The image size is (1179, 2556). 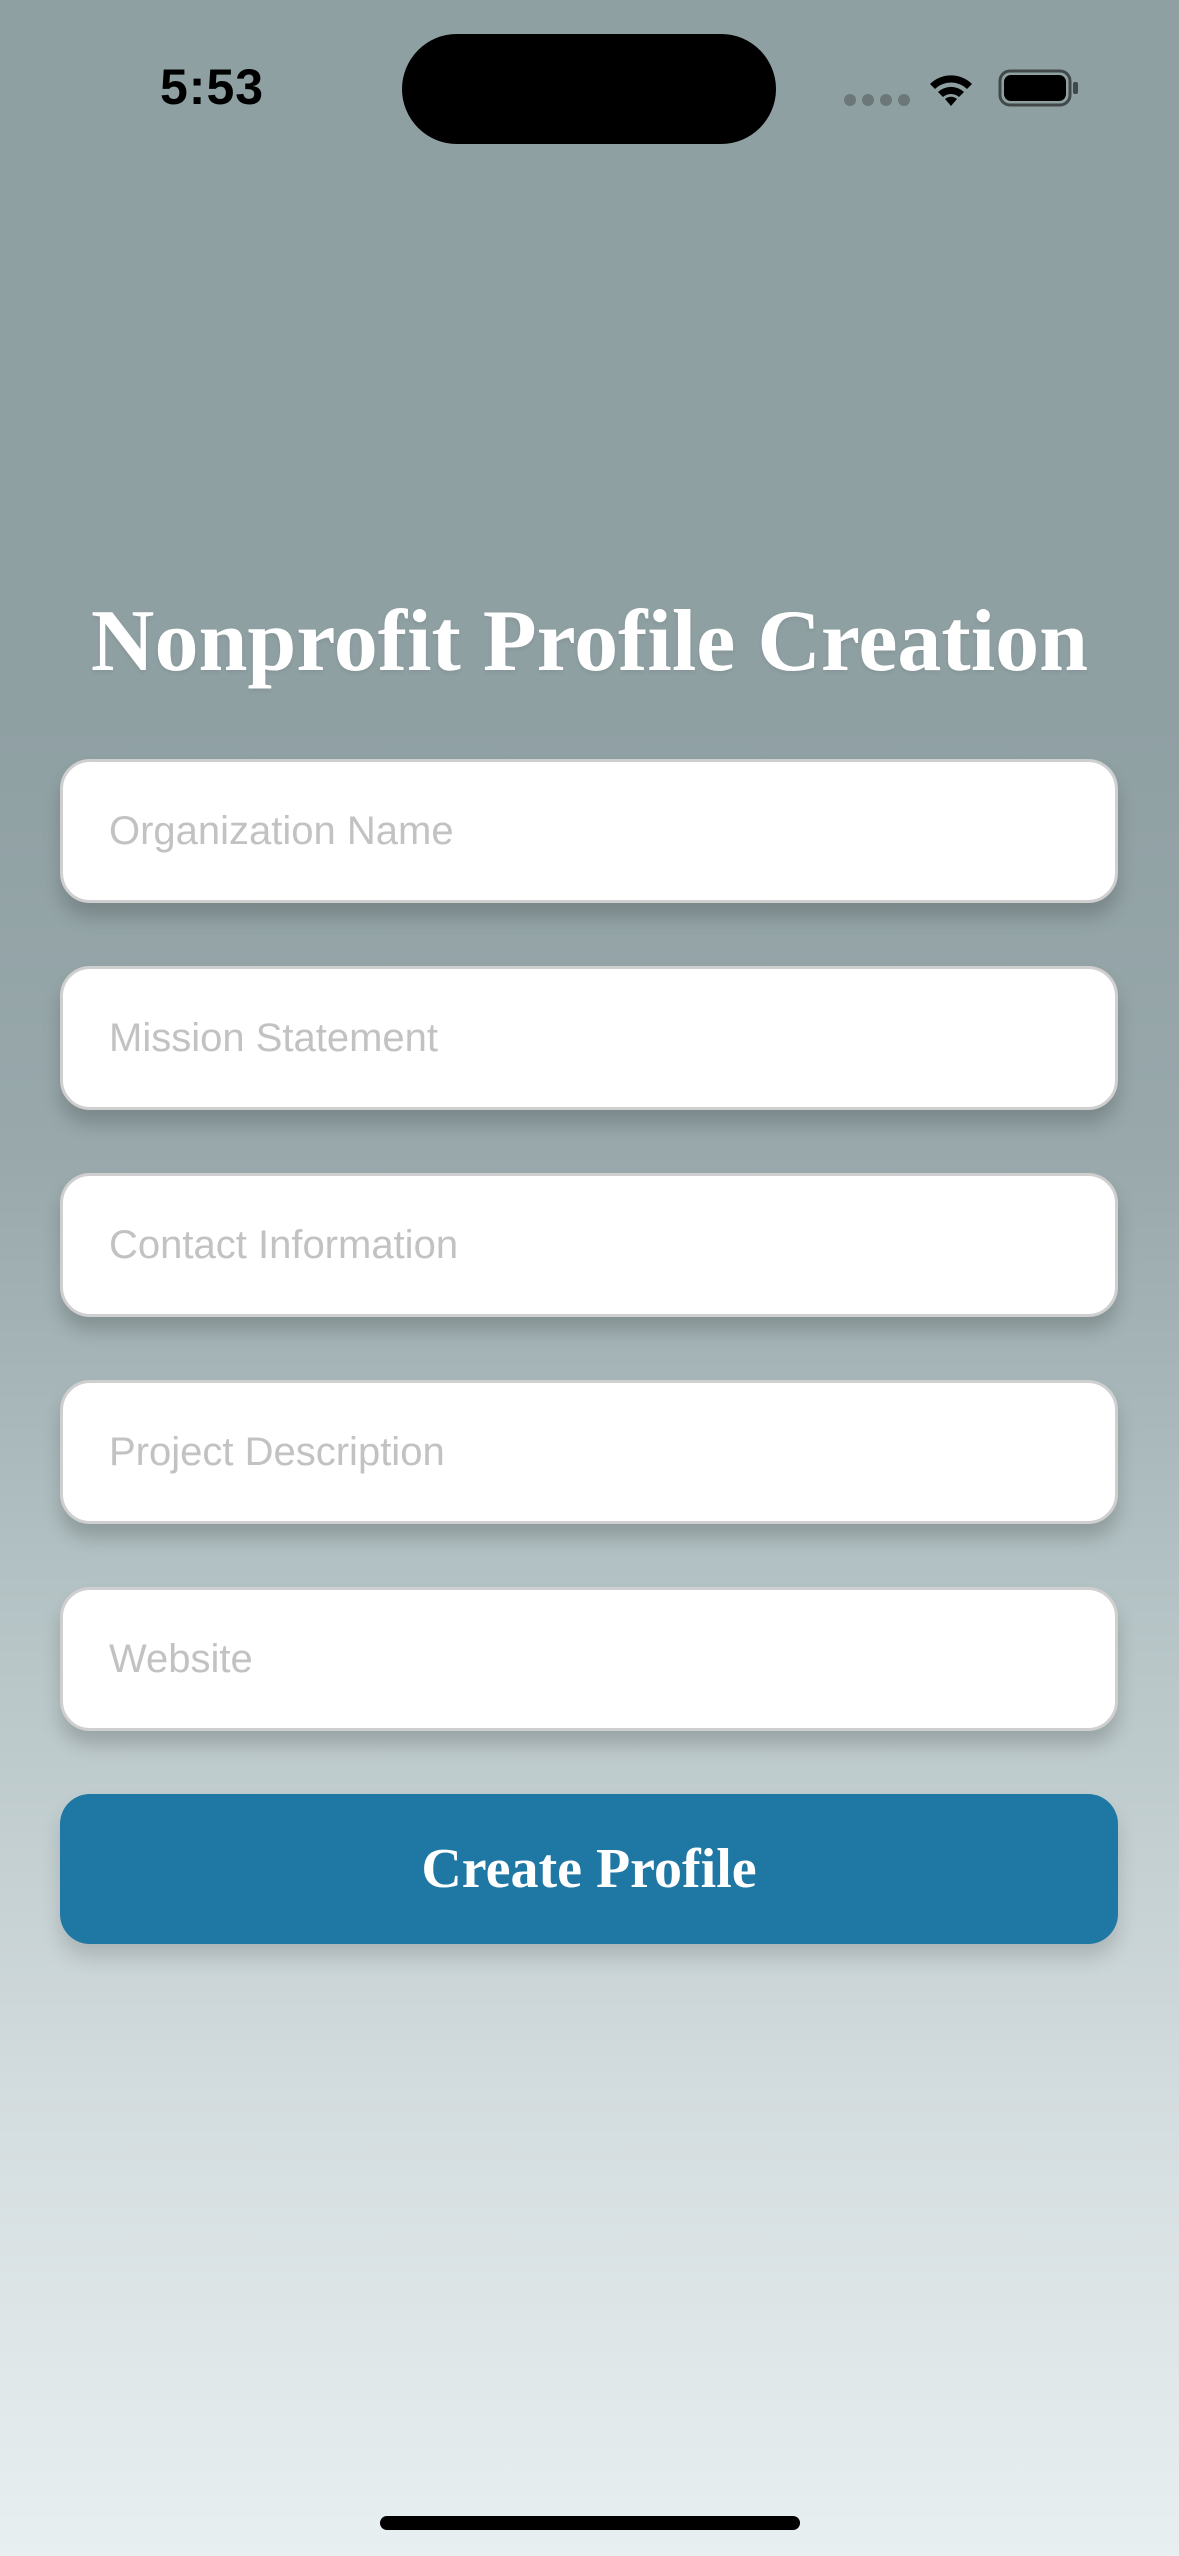 What do you see at coordinates (590, 2523) in the screenshot?
I see `home-indicator` at bounding box center [590, 2523].